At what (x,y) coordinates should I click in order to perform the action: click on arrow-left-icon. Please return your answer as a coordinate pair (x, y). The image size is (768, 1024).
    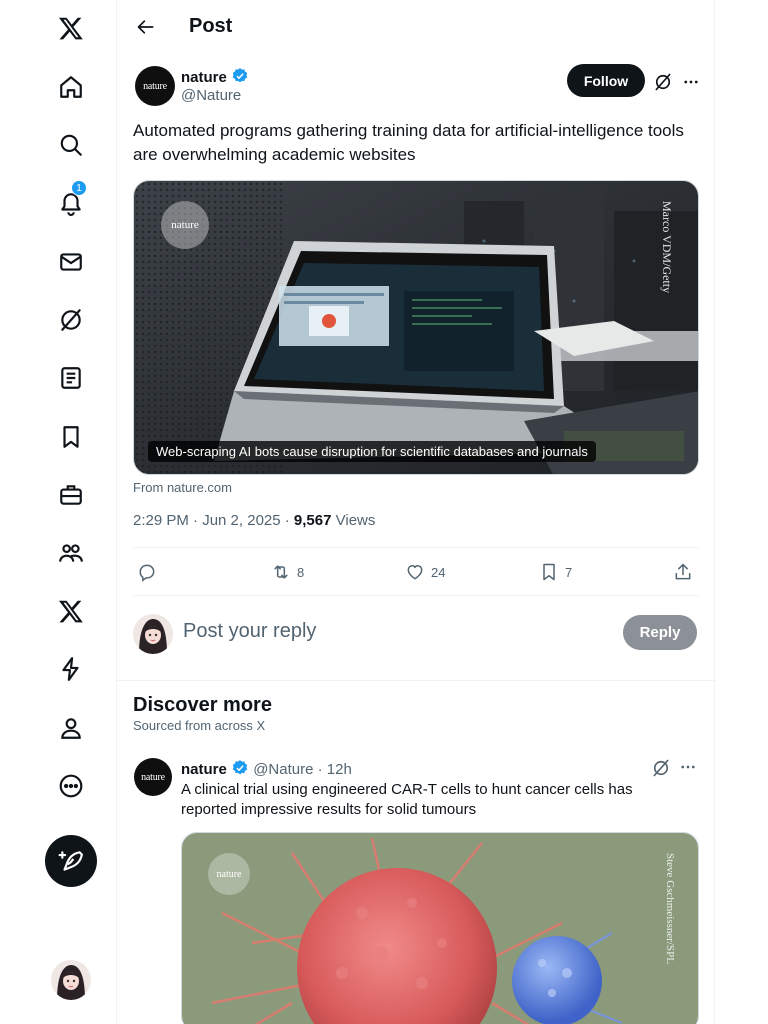
    Looking at the image, I should click on (145, 27).